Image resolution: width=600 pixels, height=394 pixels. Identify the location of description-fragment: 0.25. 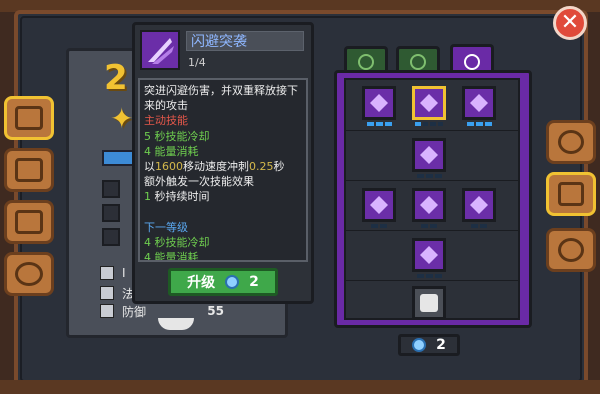
(261, 167).